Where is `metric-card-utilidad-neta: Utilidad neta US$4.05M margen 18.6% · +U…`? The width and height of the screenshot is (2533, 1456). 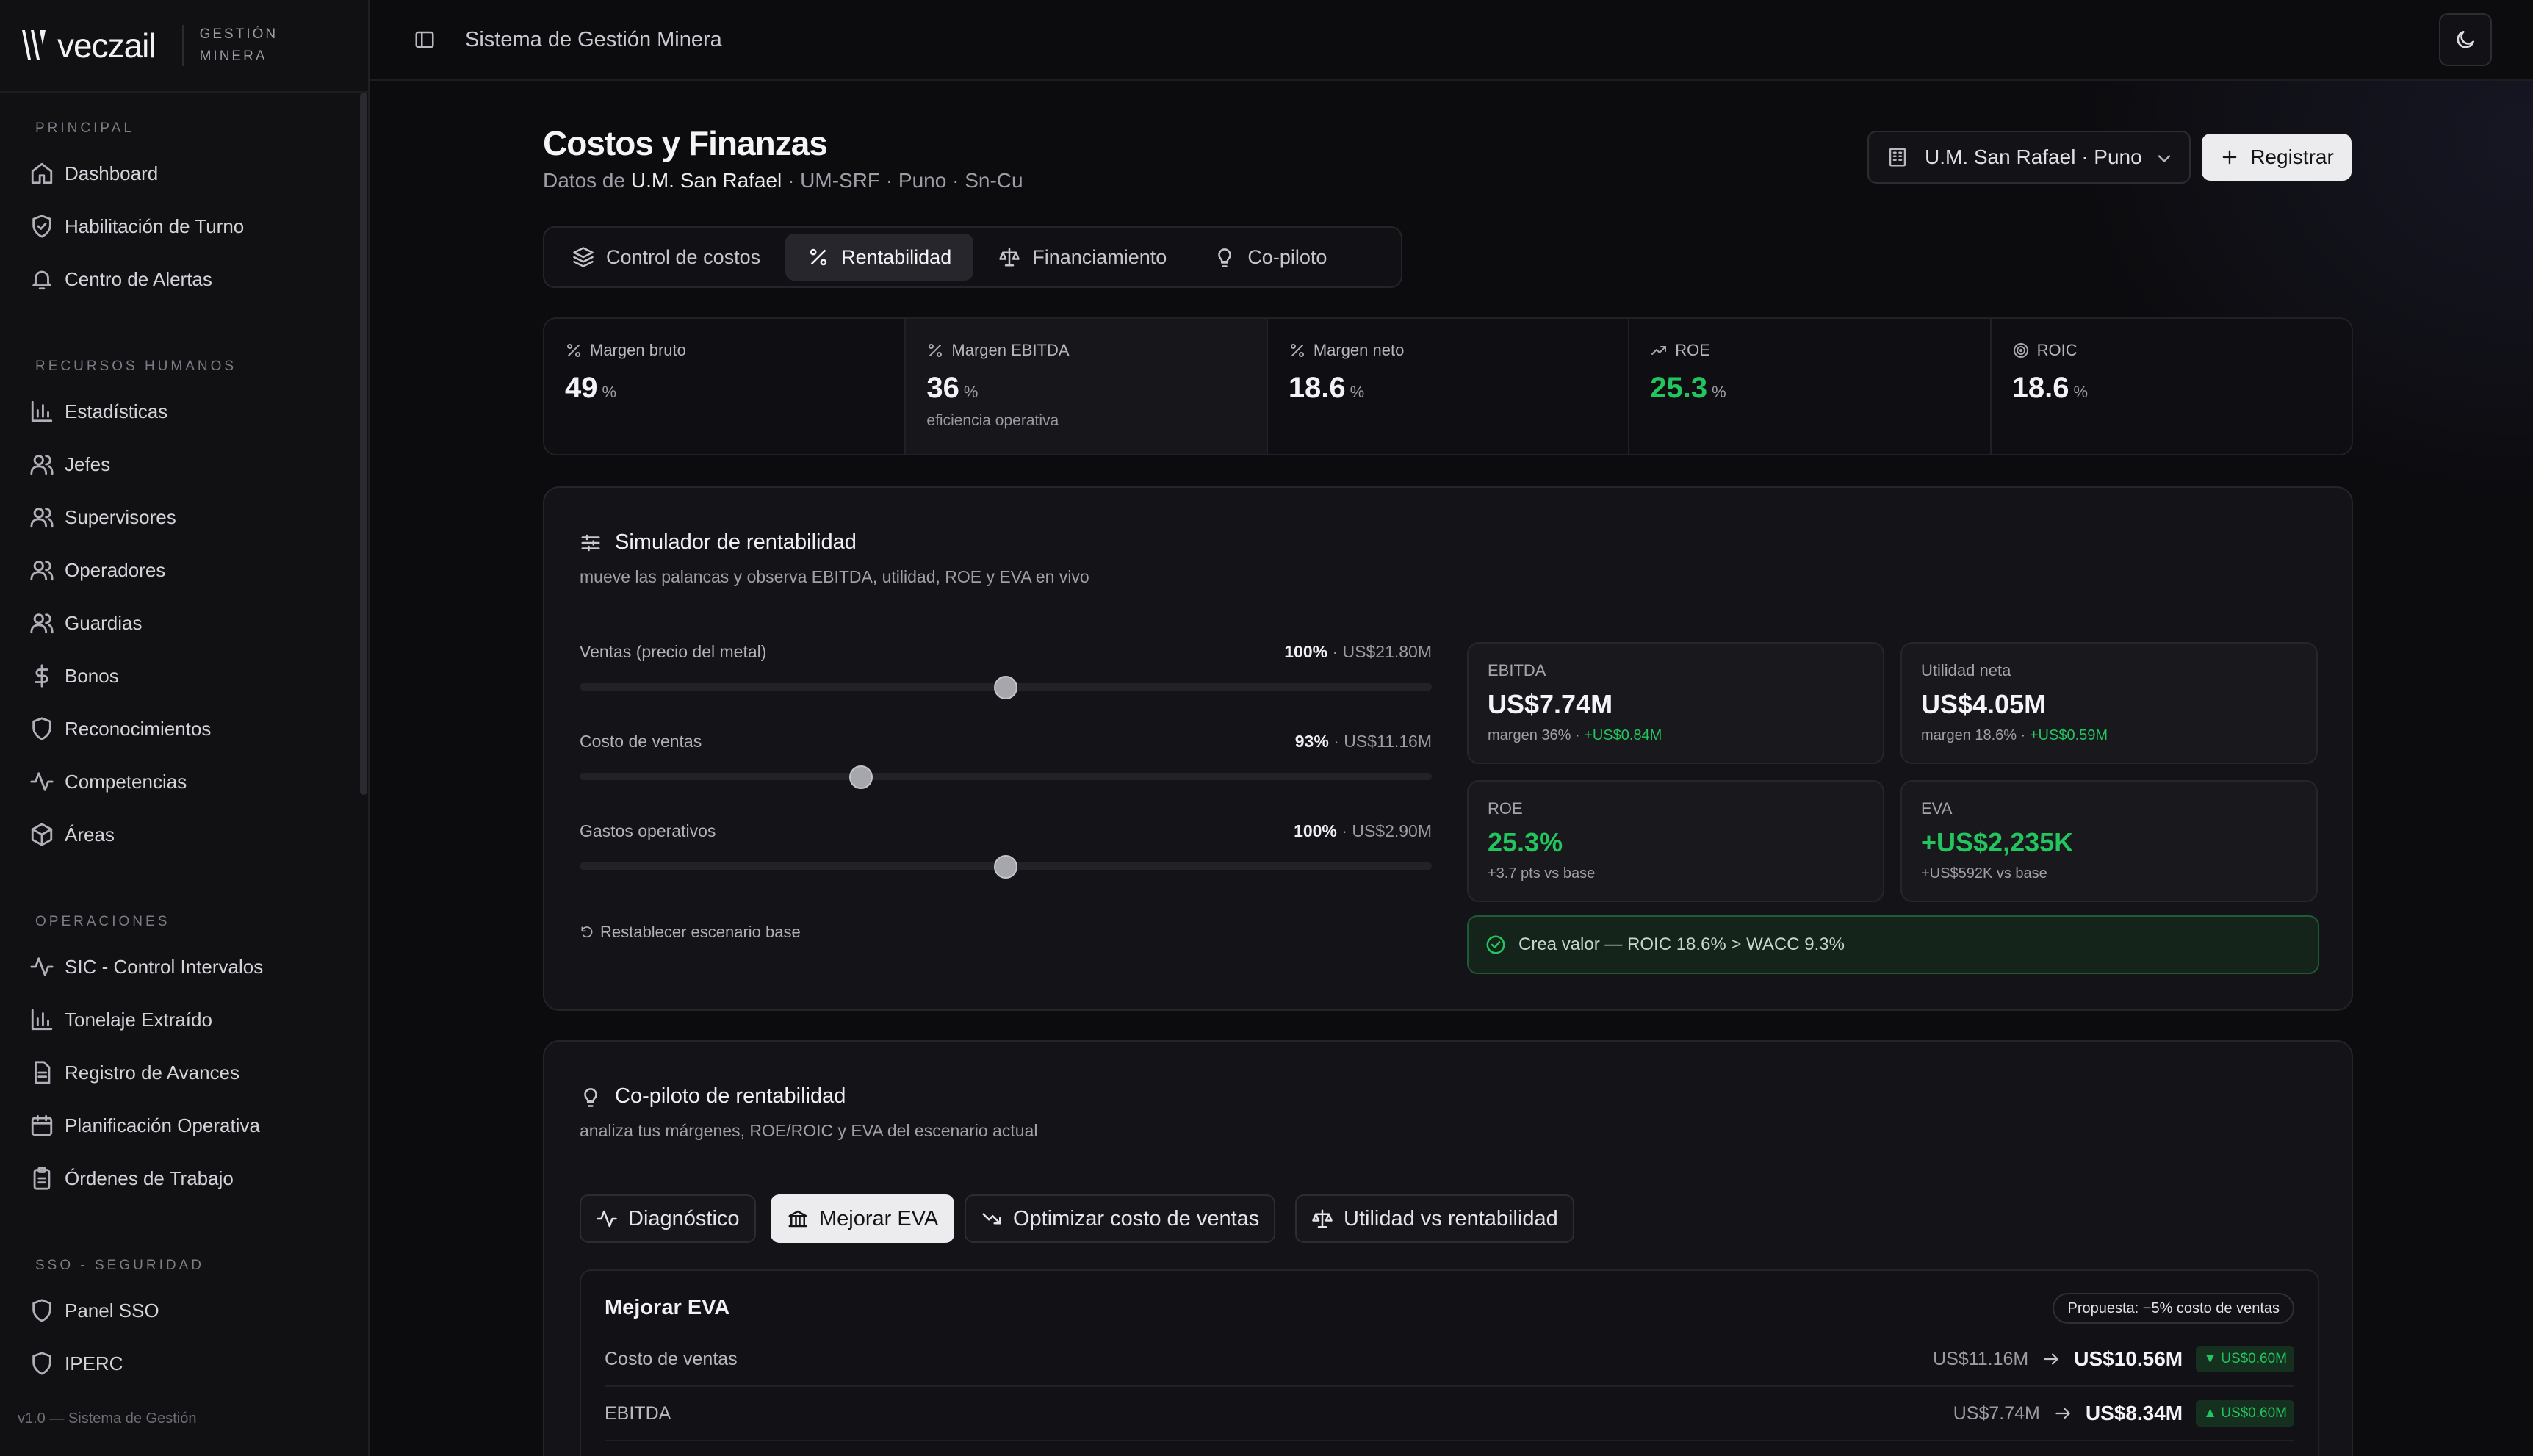 metric-card-utilidad-neta: Utilidad neta US$4.05M margen 18.6% · +U… is located at coordinates (2109, 703).